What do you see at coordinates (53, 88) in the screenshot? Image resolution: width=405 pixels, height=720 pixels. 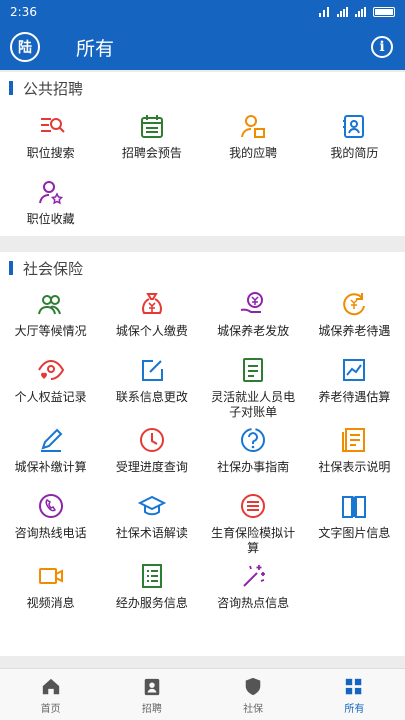 I see `section-title: 公共招聘` at bounding box center [53, 88].